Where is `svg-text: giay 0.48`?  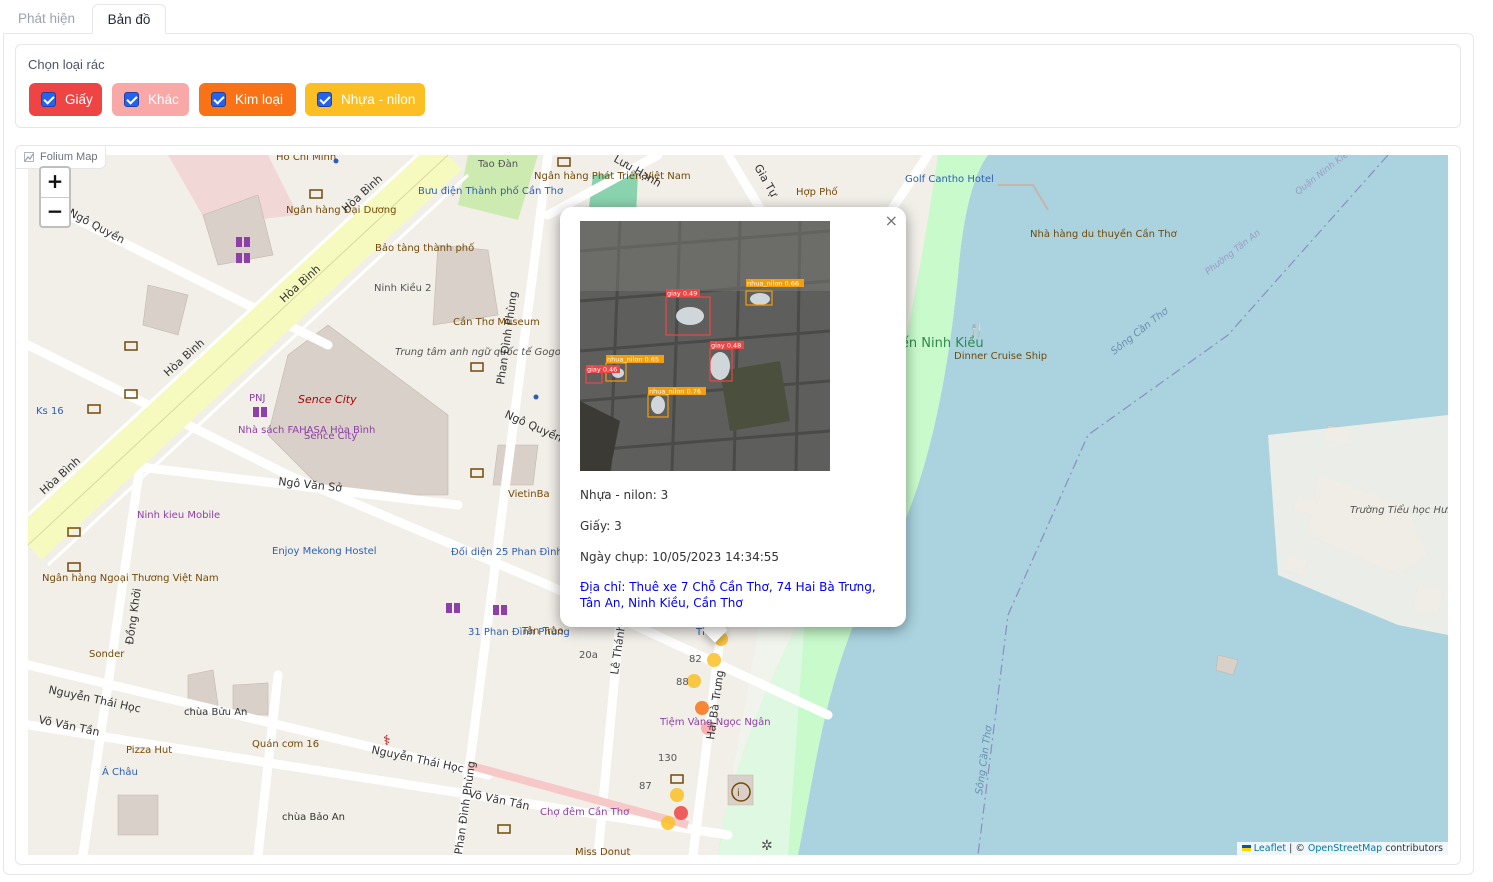
svg-text: giay 0.48 is located at coordinates (726, 346).